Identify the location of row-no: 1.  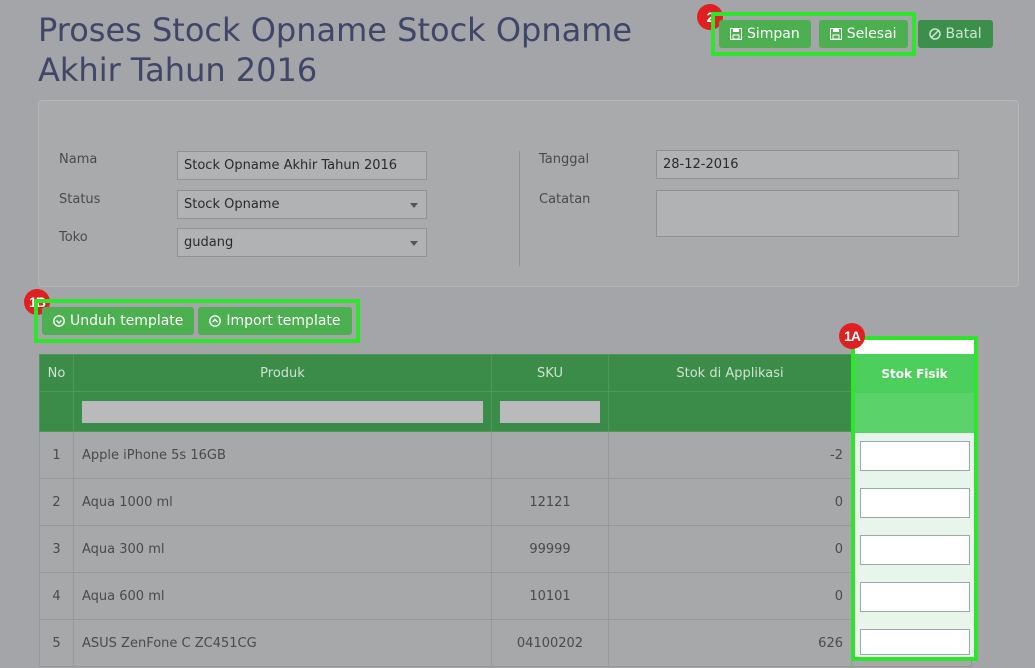
(56, 455).